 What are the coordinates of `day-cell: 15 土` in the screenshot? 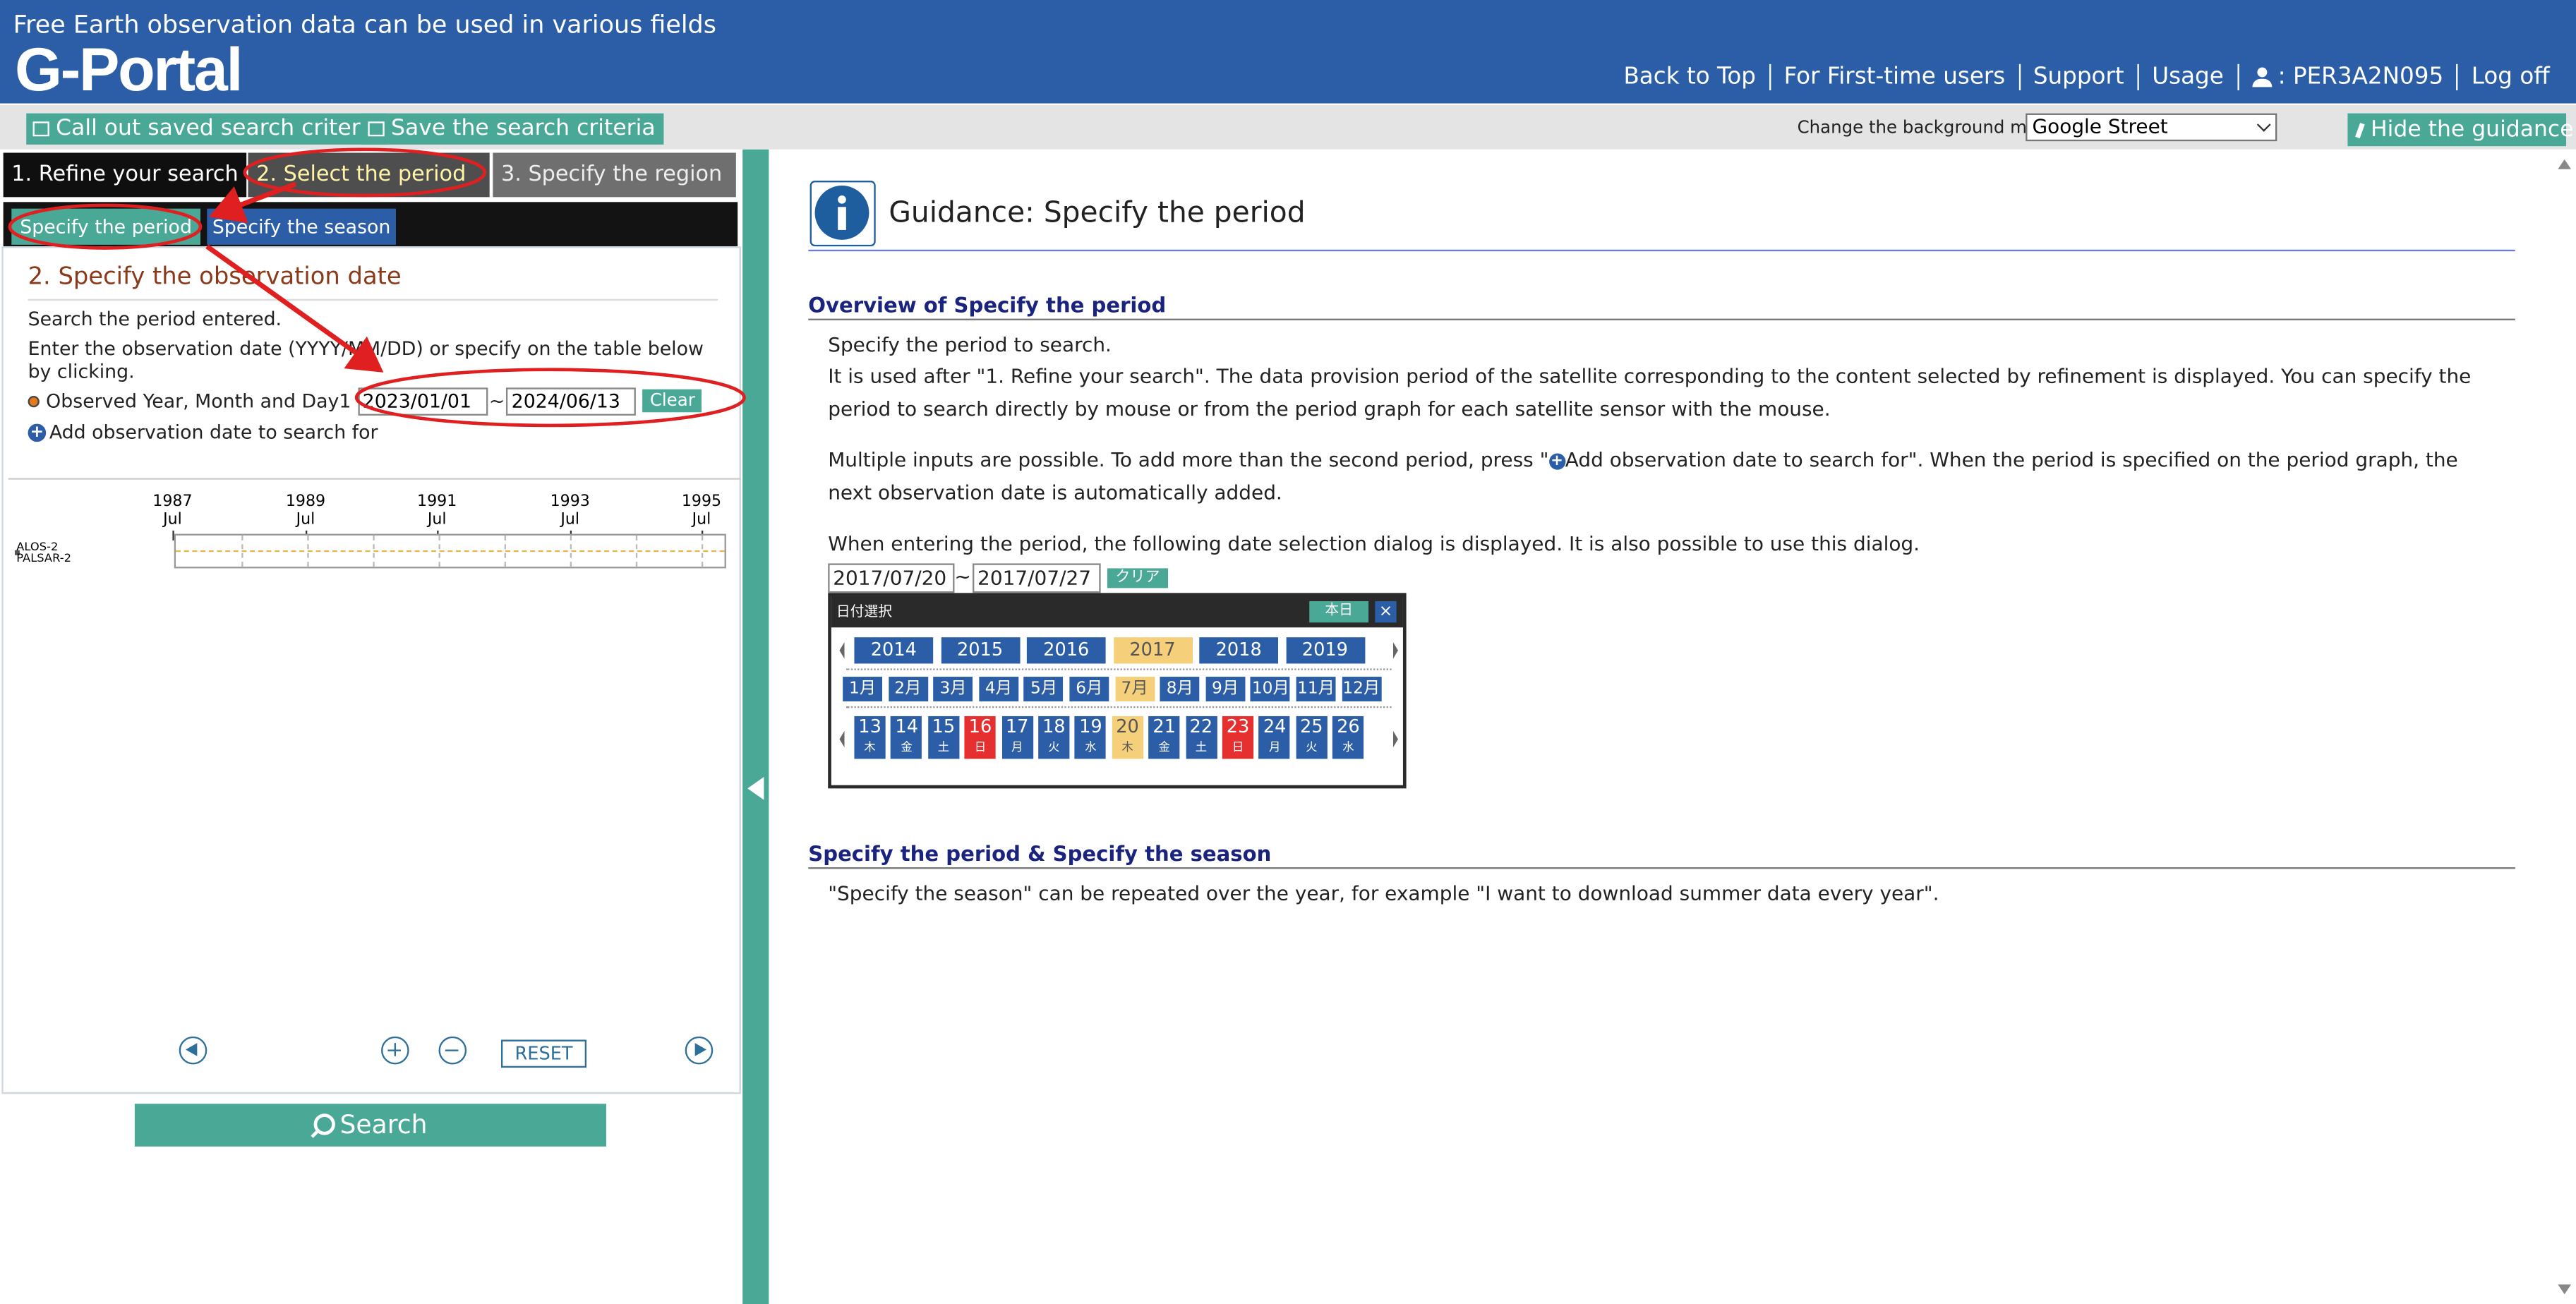 It's located at (943, 737).